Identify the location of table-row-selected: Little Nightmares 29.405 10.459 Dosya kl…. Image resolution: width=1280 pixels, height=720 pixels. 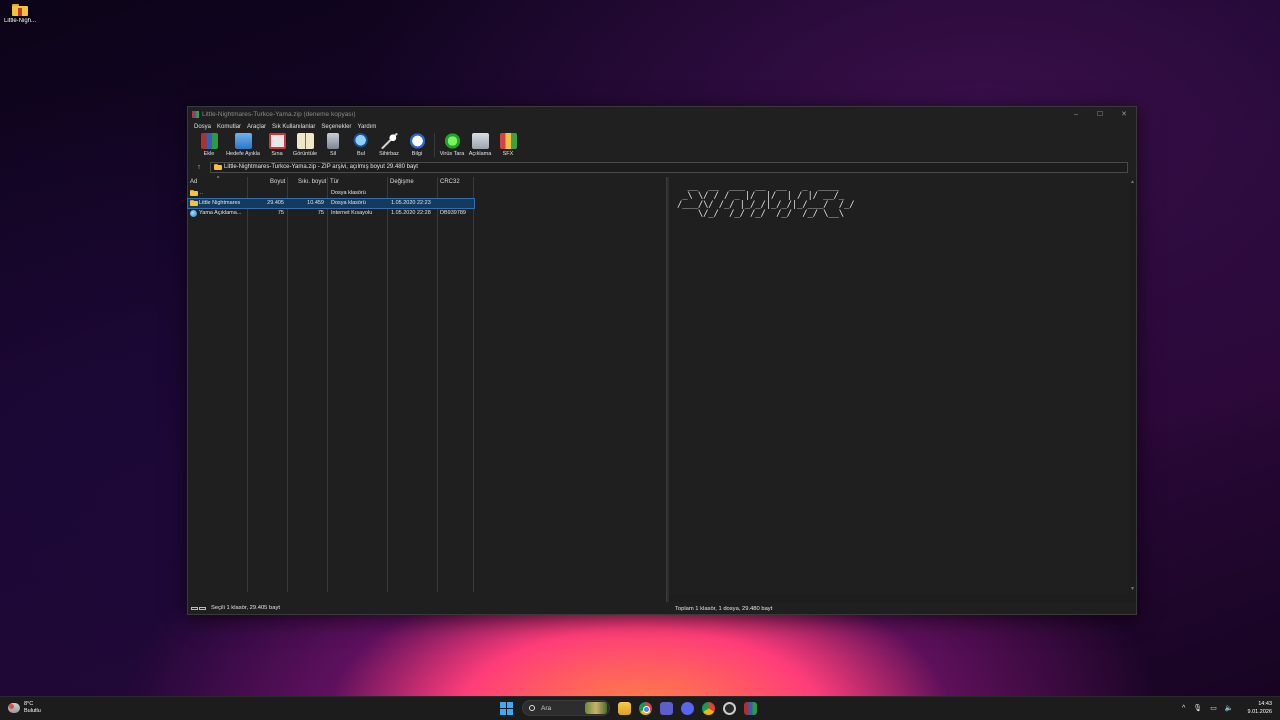
(331, 203).